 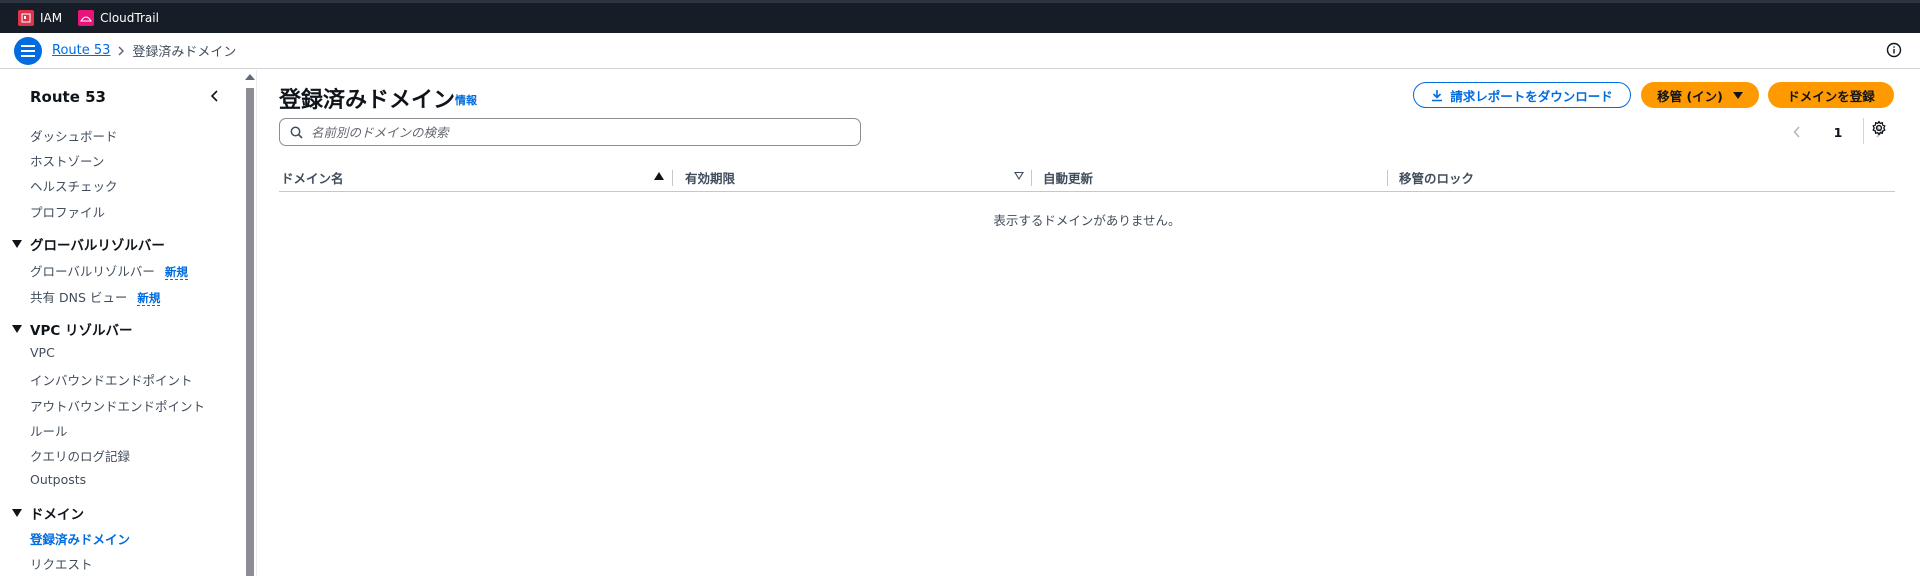 What do you see at coordinates (1087, 220) in the screenshot?
I see `empty-table-message: 表示するドメインがありません。` at bounding box center [1087, 220].